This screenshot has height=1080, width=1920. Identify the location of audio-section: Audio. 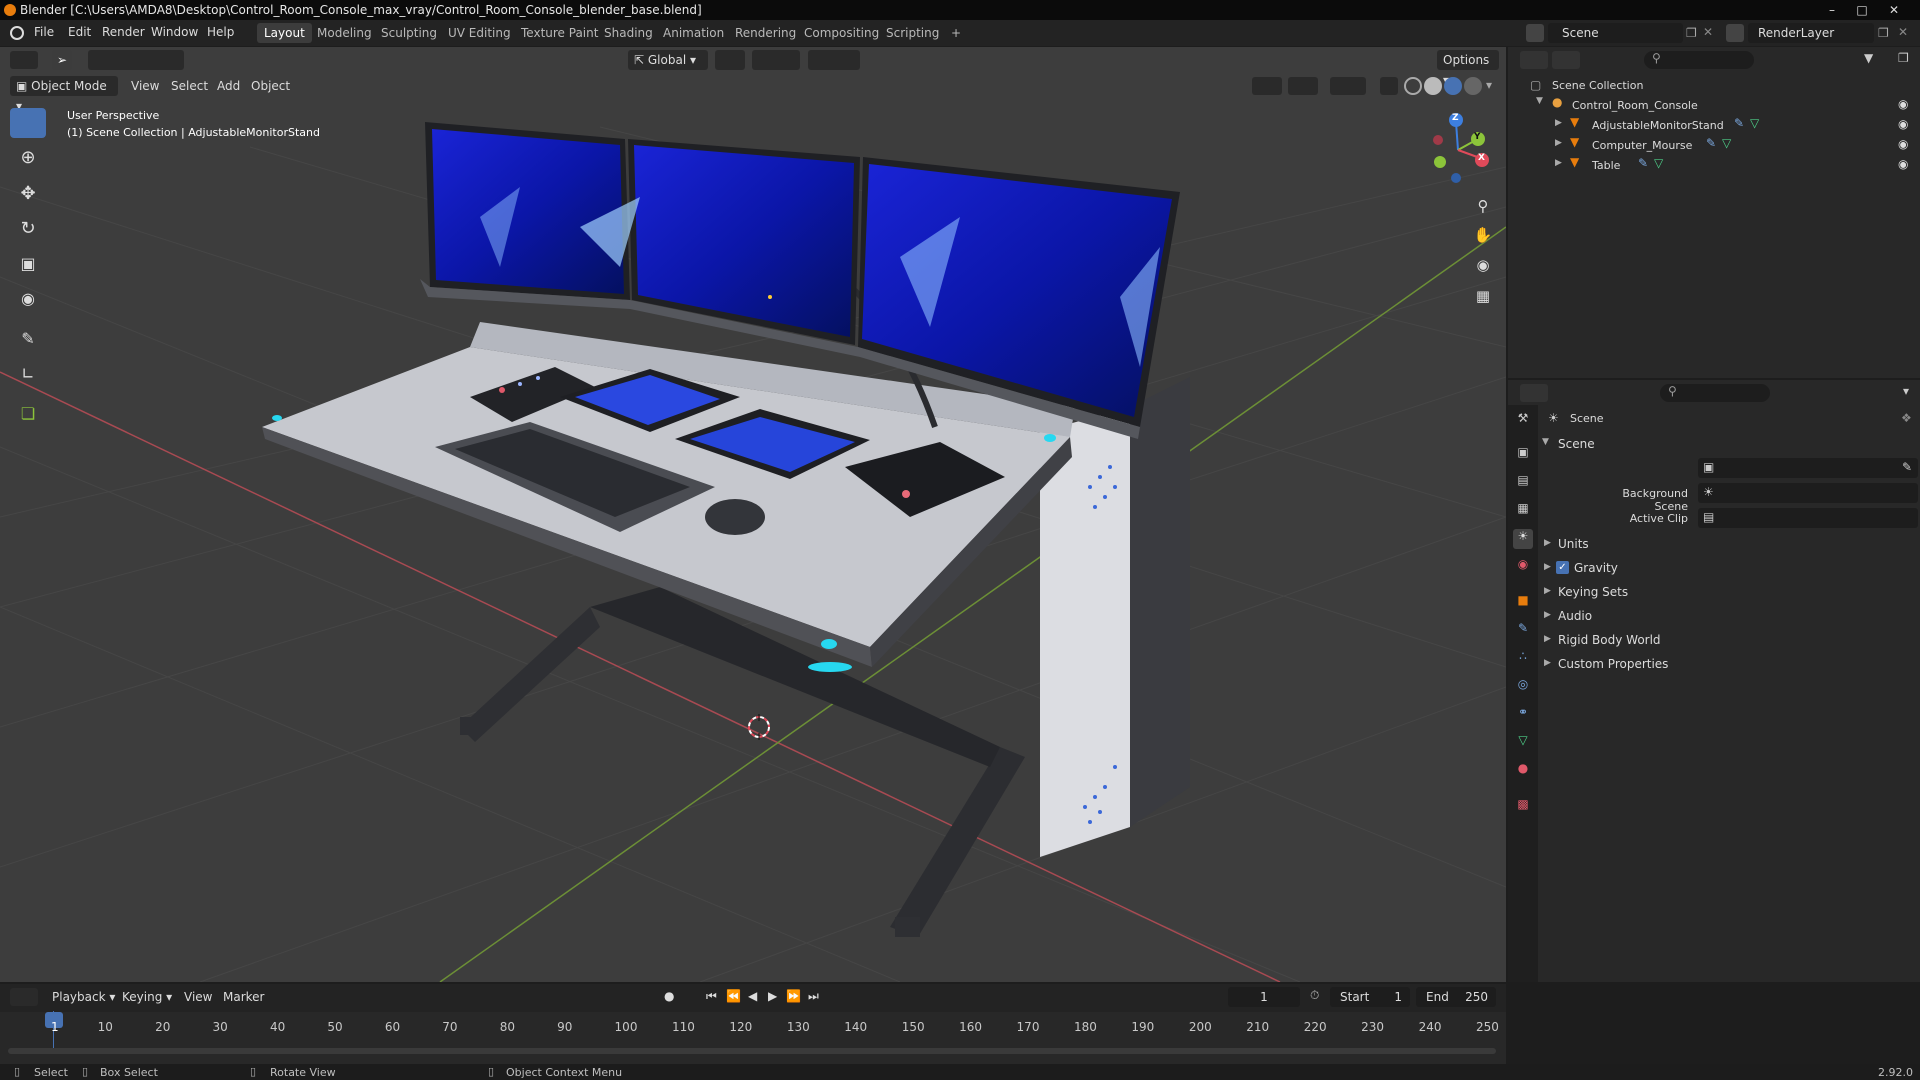
(1575, 616).